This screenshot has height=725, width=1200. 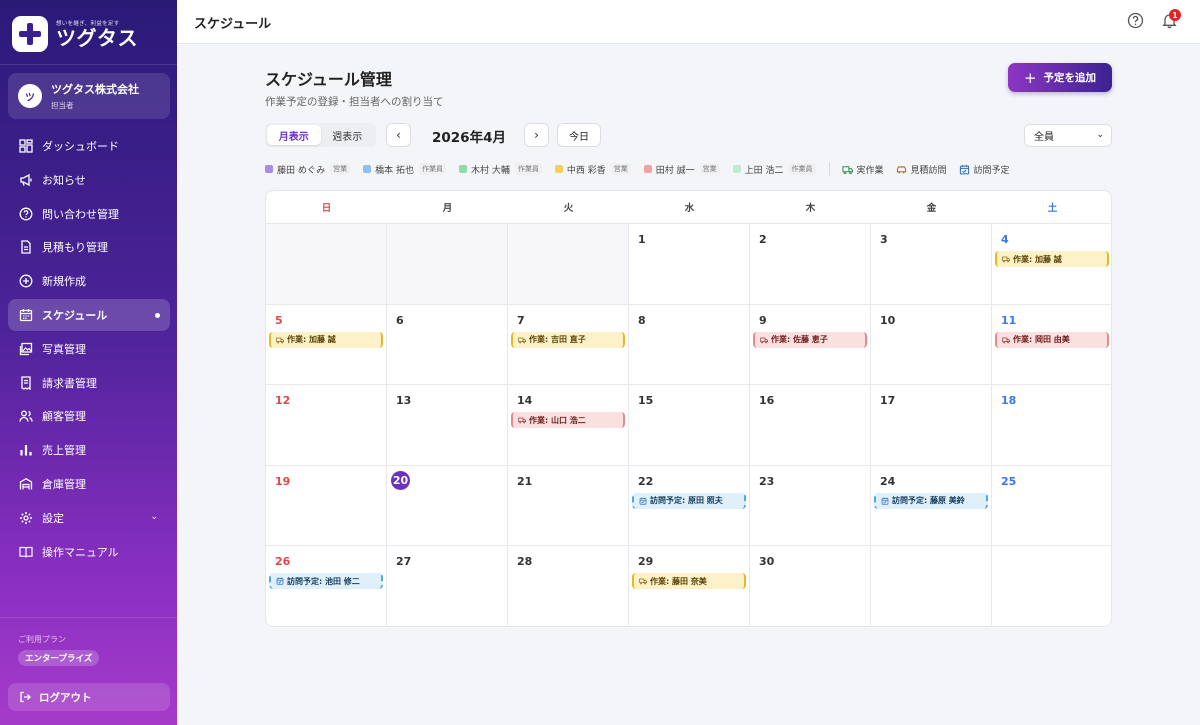 I want to click on calendar-day-cell: 17, so click(x=931, y=425).